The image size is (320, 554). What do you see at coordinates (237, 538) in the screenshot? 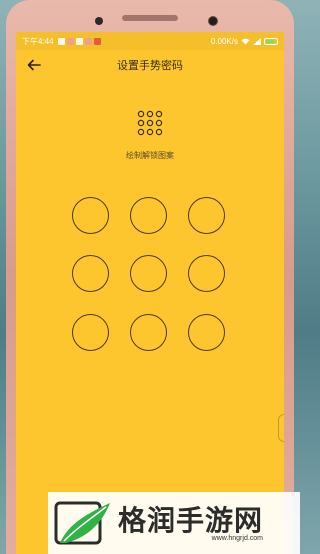
I see `watermark-url: www.hngrjd.com` at bounding box center [237, 538].